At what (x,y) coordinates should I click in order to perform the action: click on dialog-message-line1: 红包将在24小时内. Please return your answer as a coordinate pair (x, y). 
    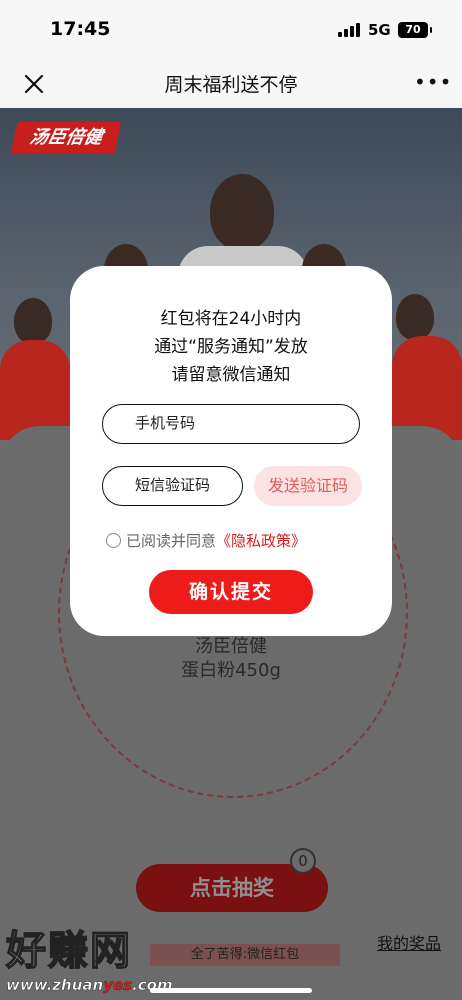
    Looking at the image, I should click on (231, 319).